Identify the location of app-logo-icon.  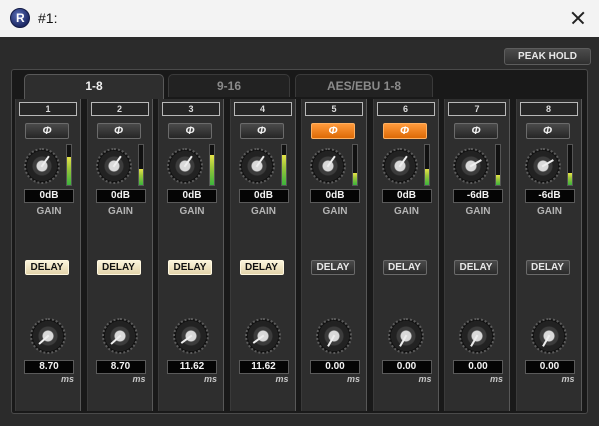
(20, 18).